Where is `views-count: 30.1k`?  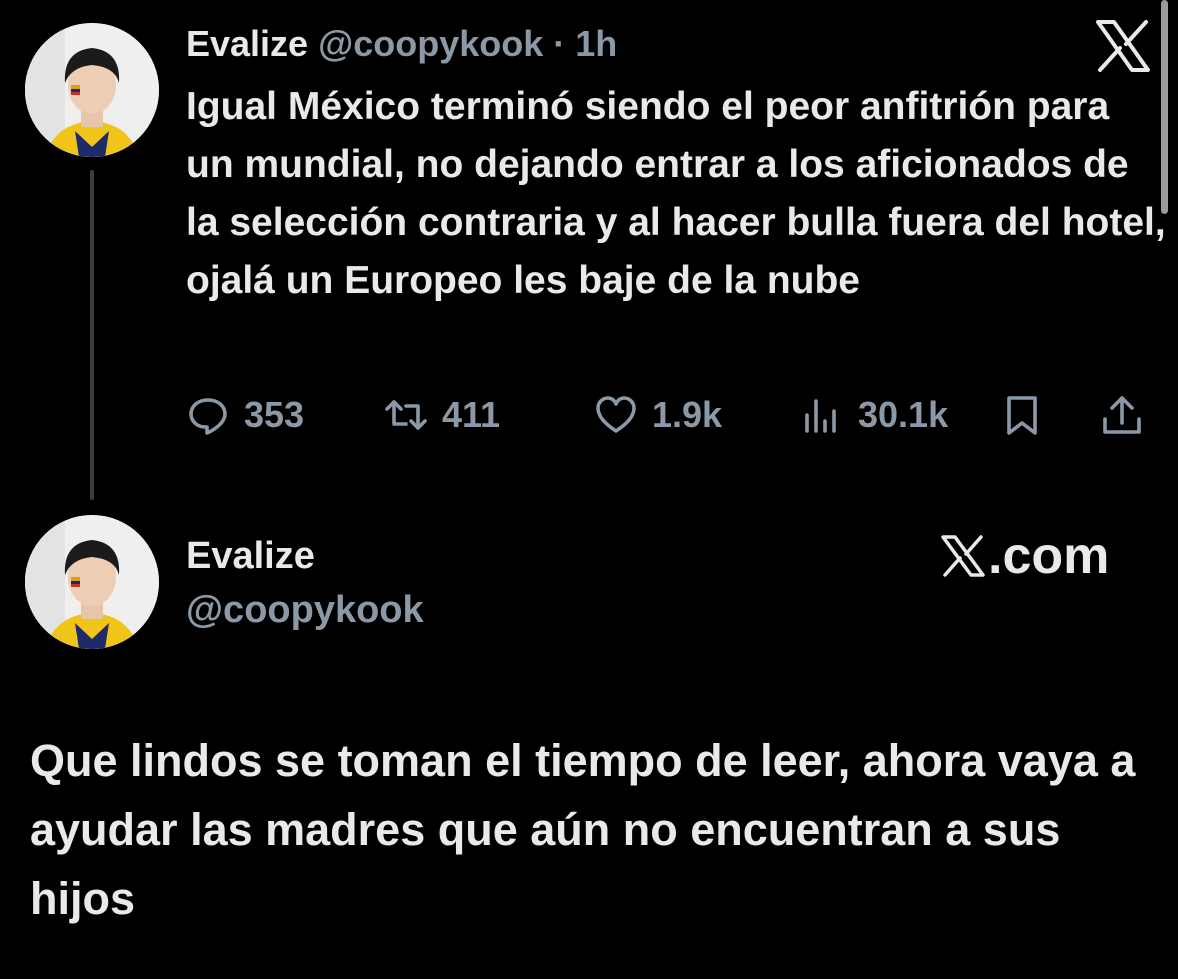
views-count: 30.1k is located at coordinates (903, 414).